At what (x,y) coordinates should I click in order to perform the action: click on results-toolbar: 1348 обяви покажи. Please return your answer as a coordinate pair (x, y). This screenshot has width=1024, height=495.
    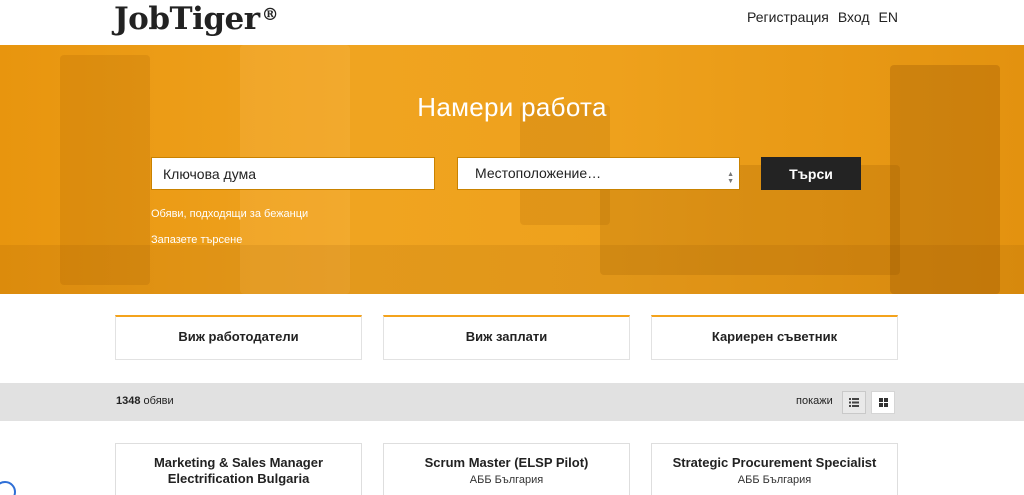
    Looking at the image, I should click on (512, 402).